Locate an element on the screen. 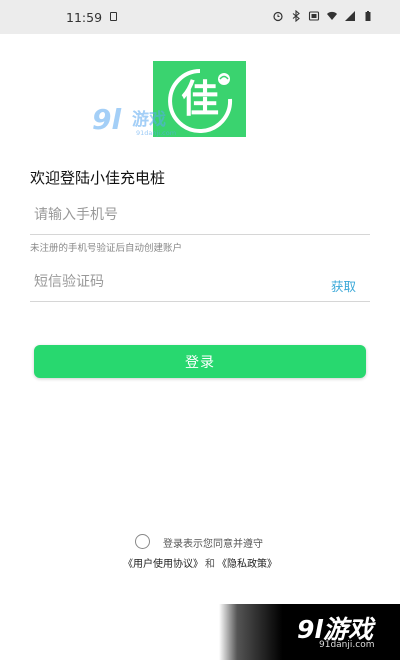 The image size is (400, 660). agreement-links: 《用户使用协议》和《隐私政策》 is located at coordinates (200, 562).